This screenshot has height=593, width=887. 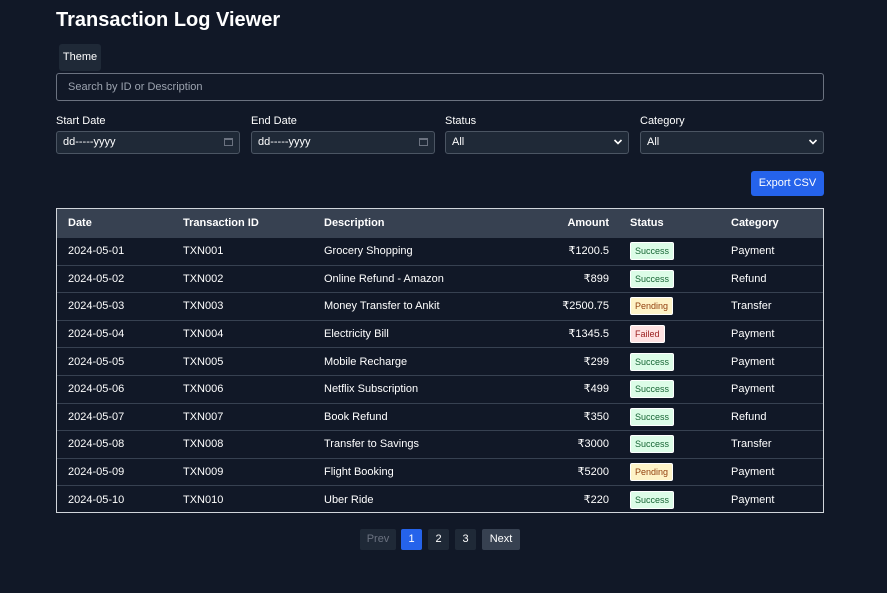 I want to click on cell-amount: ₹1200.5, so click(x=588, y=251).